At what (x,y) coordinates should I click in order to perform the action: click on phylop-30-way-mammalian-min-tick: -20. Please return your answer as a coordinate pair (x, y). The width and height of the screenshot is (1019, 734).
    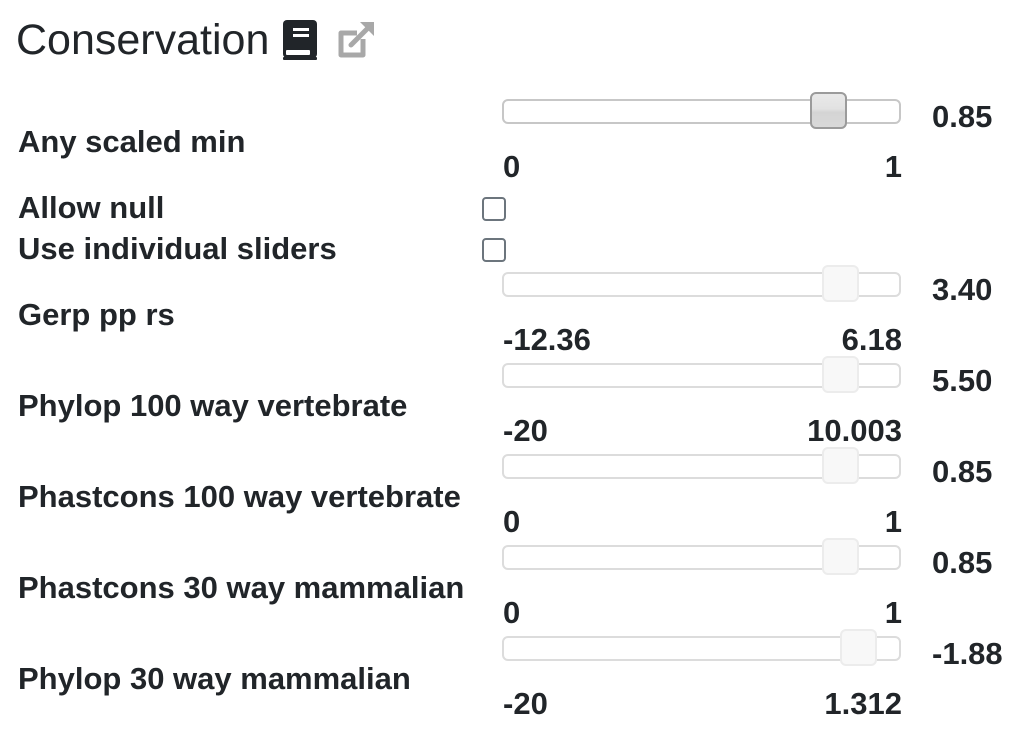
    Looking at the image, I should click on (525, 703).